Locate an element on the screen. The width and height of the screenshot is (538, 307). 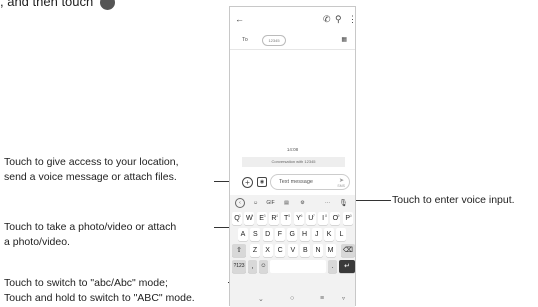
message-input: Text message ➤ SMS is located at coordinates (310, 182).